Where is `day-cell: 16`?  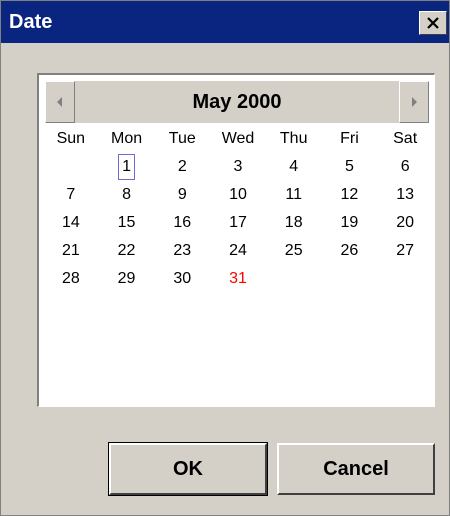 day-cell: 16 is located at coordinates (182, 223).